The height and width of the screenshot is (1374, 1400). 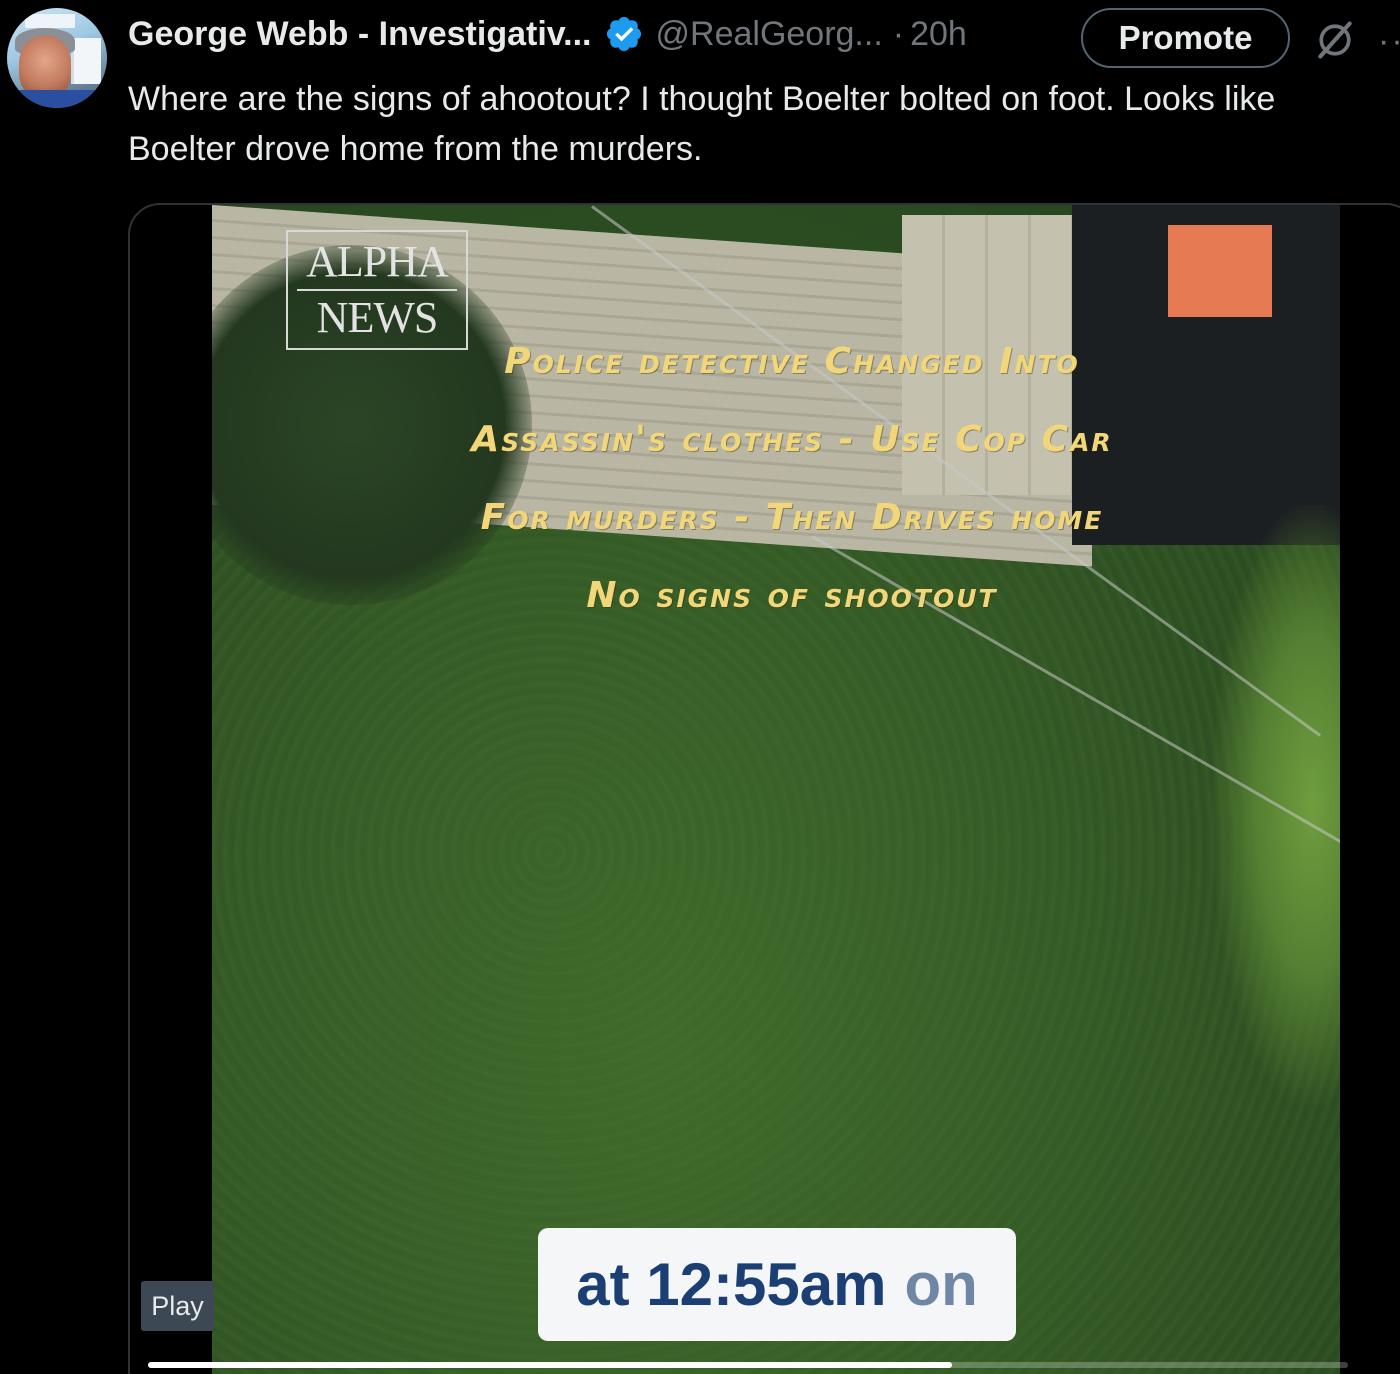 I want to click on logo-divider, so click(x=377, y=290).